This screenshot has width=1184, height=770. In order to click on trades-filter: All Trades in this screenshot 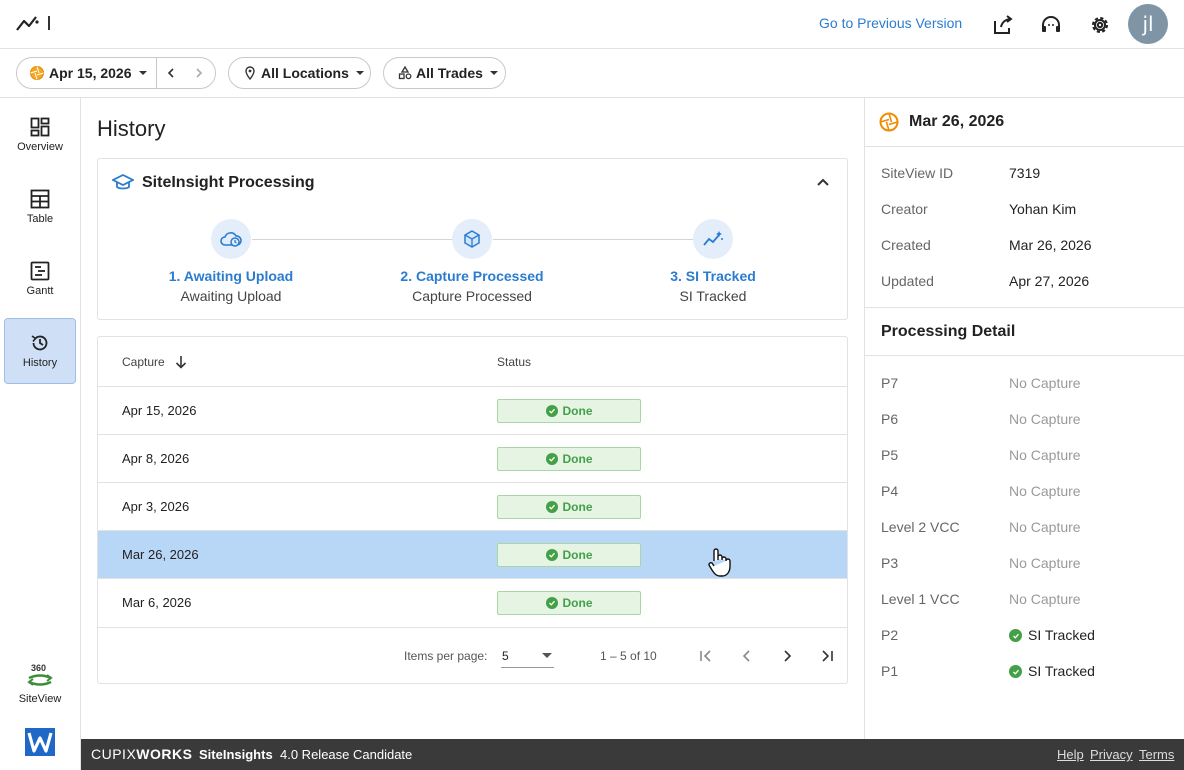, I will do `click(444, 73)`.